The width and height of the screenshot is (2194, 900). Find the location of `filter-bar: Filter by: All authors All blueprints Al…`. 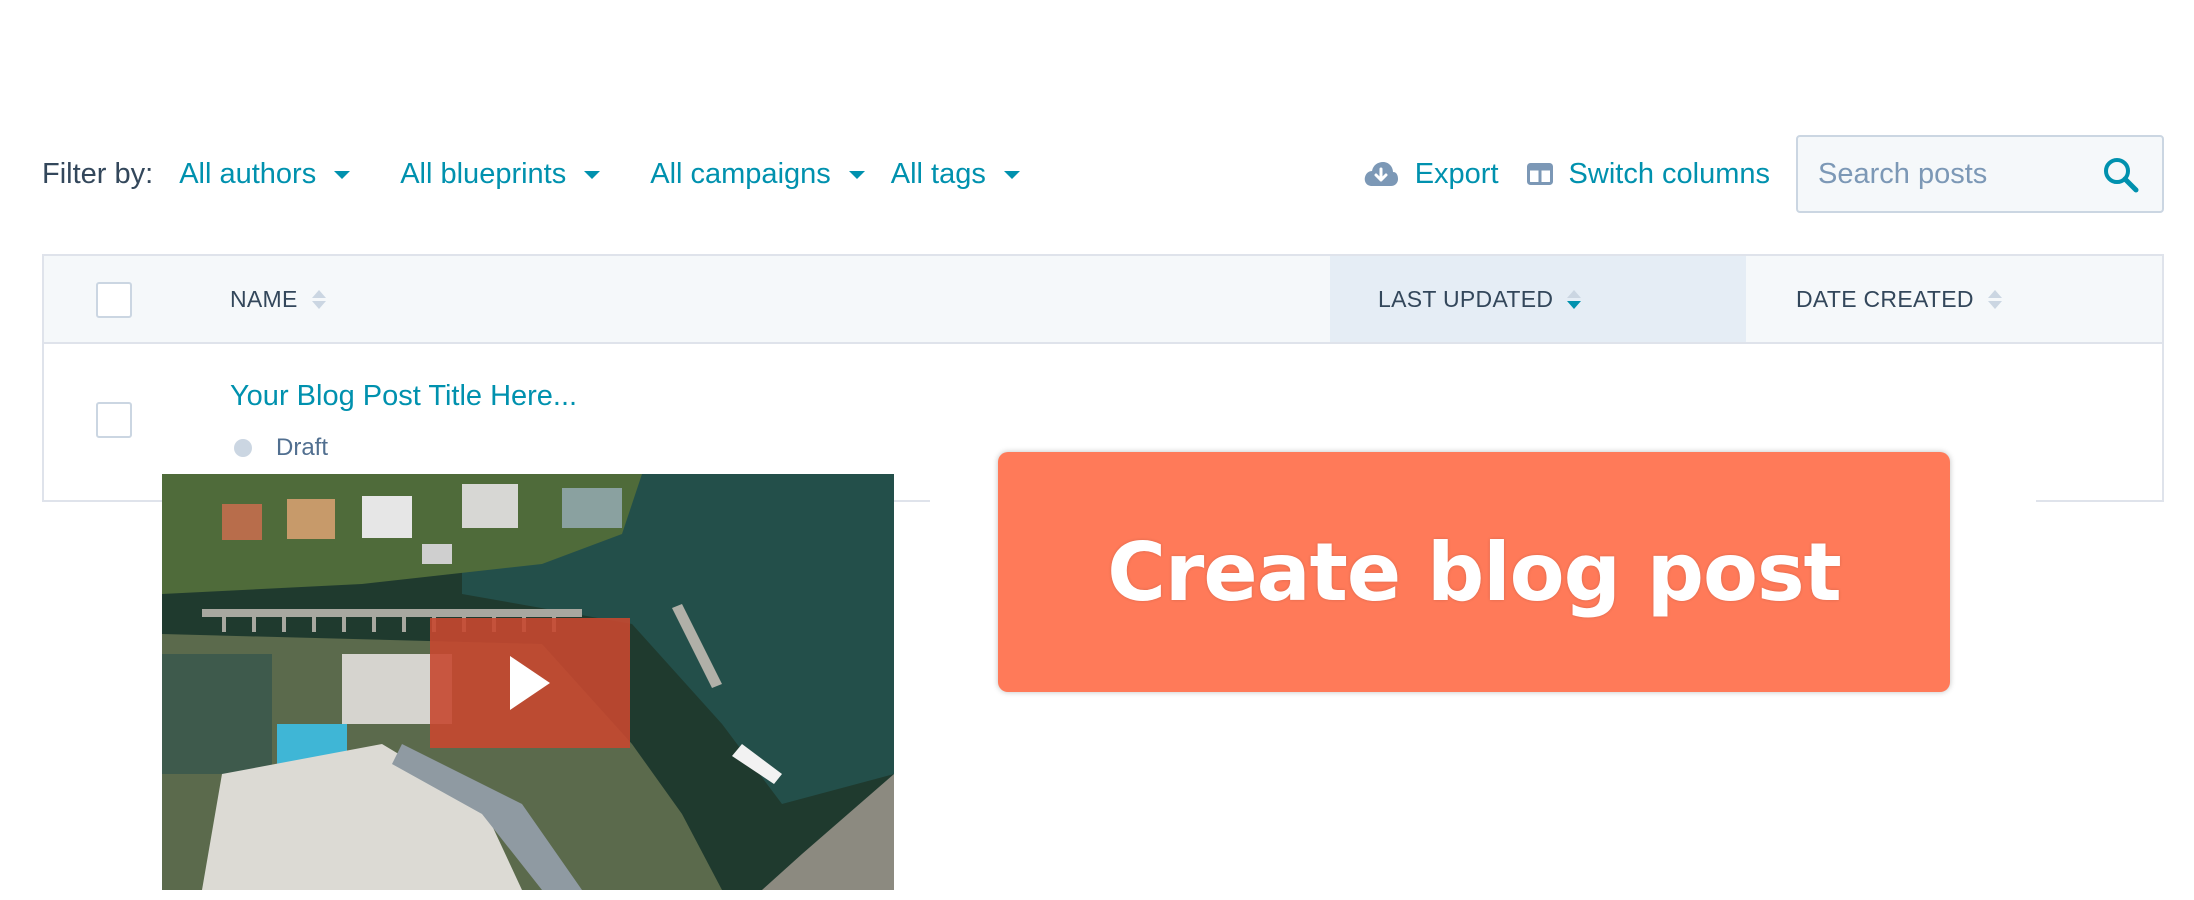

filter-bar: Filter by: All authors All blueprints Al… is located at coordinates (1103, 174).